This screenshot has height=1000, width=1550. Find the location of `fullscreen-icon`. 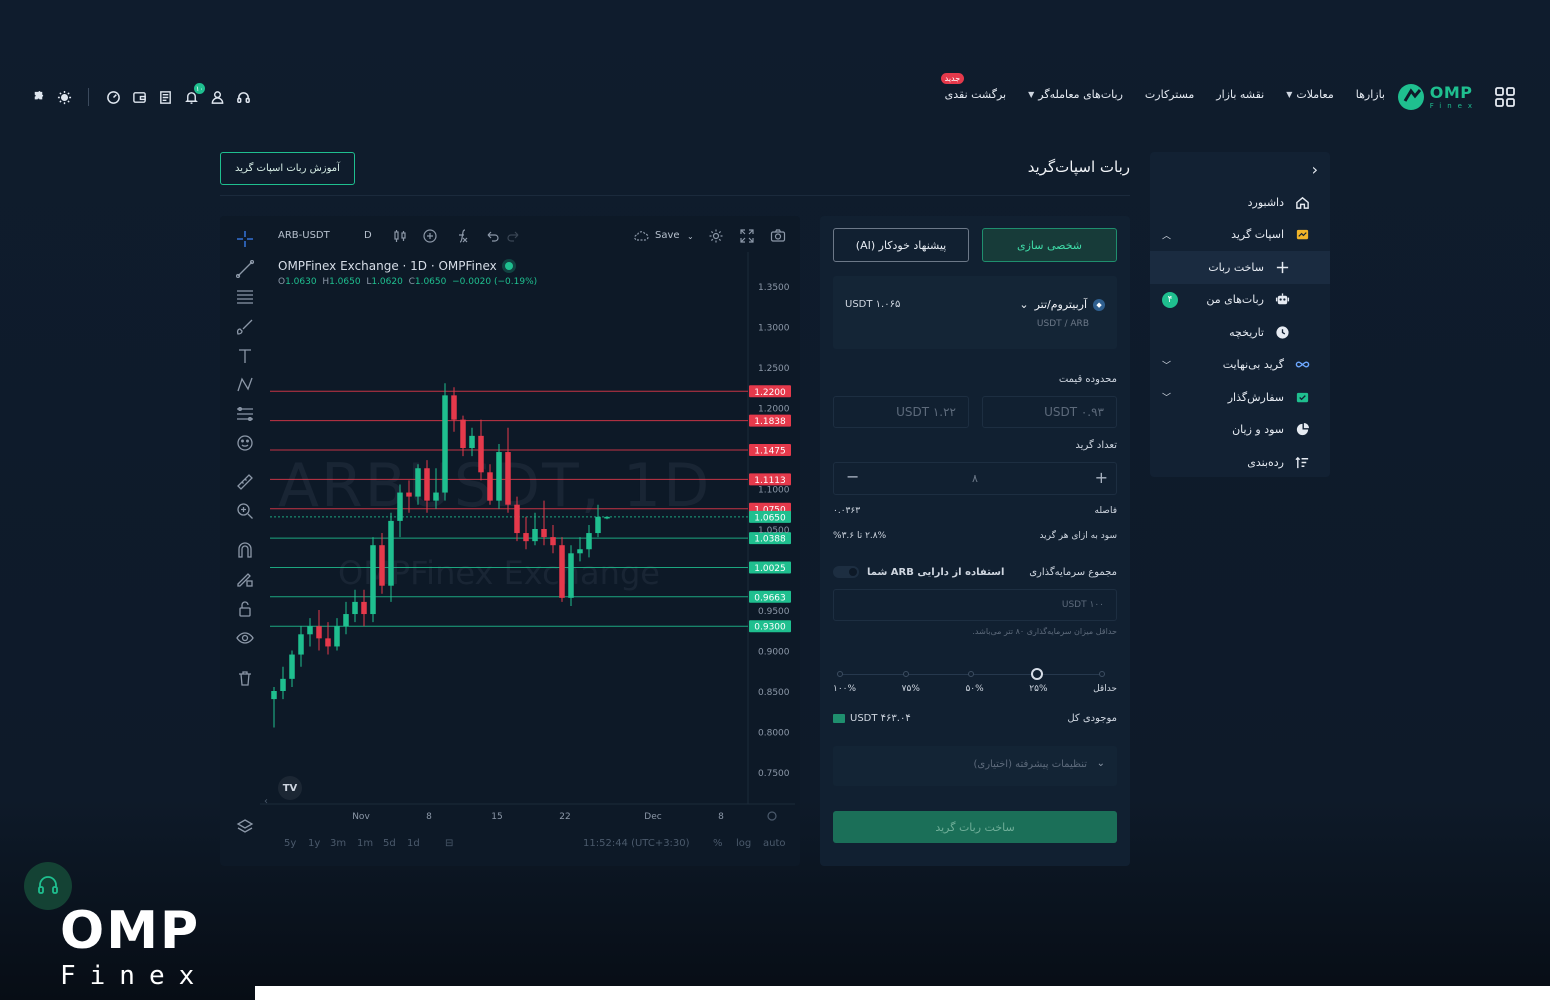

fullscreen-icon is located at coordinates (747, 236).